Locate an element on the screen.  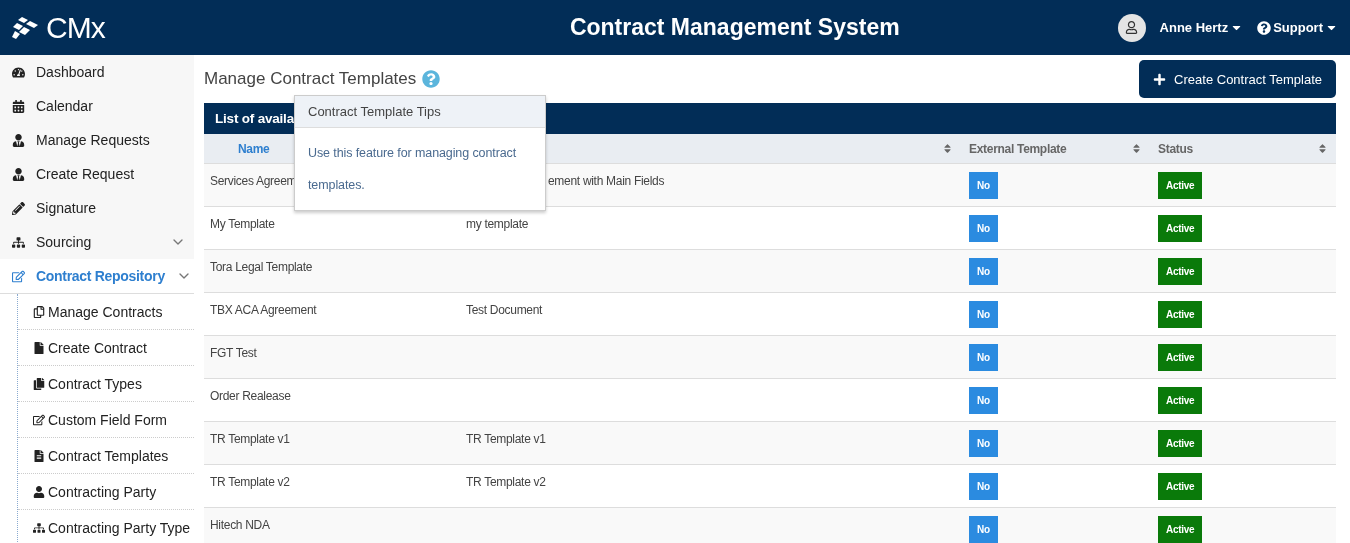
sidebar-item: Dashboard is located at coordinates (97, 72).